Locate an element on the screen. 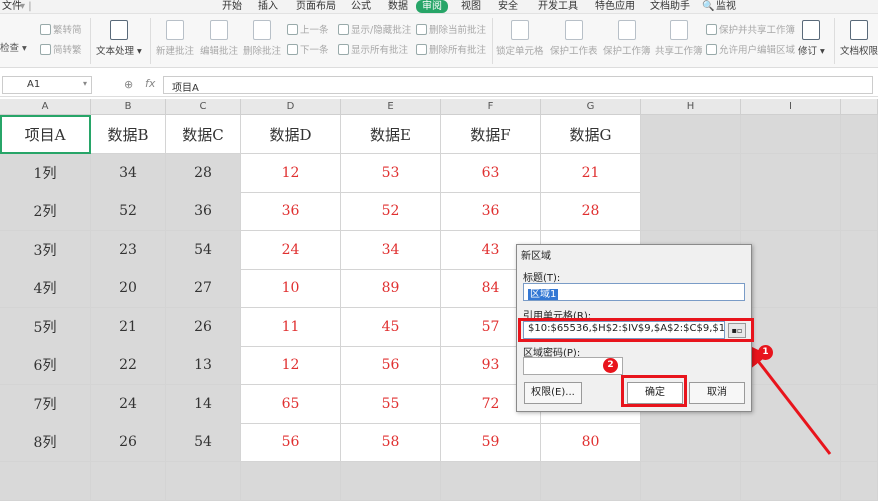  step-badge-2: 2 is located at coordinates (610, 365).